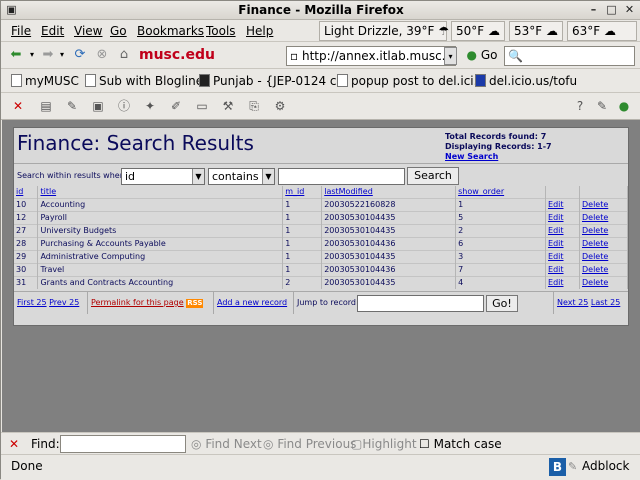 This screenshot has width=640, height=480. I want to click on highlight-button: ▢Highlight, so click(384, 444).